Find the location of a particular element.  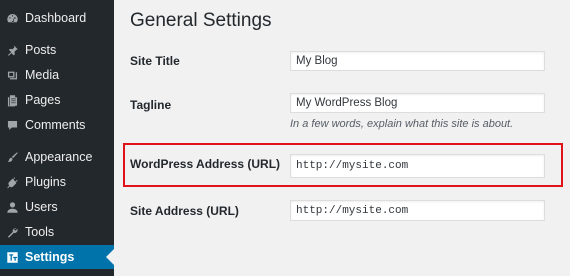

sidebar-item-settings: Settings is located at coordinates (57, 257).